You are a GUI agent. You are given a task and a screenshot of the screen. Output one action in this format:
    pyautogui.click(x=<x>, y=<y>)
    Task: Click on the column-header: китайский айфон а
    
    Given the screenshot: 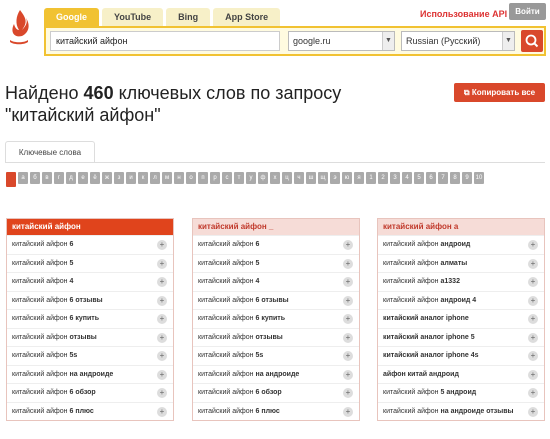 What is the action you would take?
    pyautogui.click(x=461, y=227)
    